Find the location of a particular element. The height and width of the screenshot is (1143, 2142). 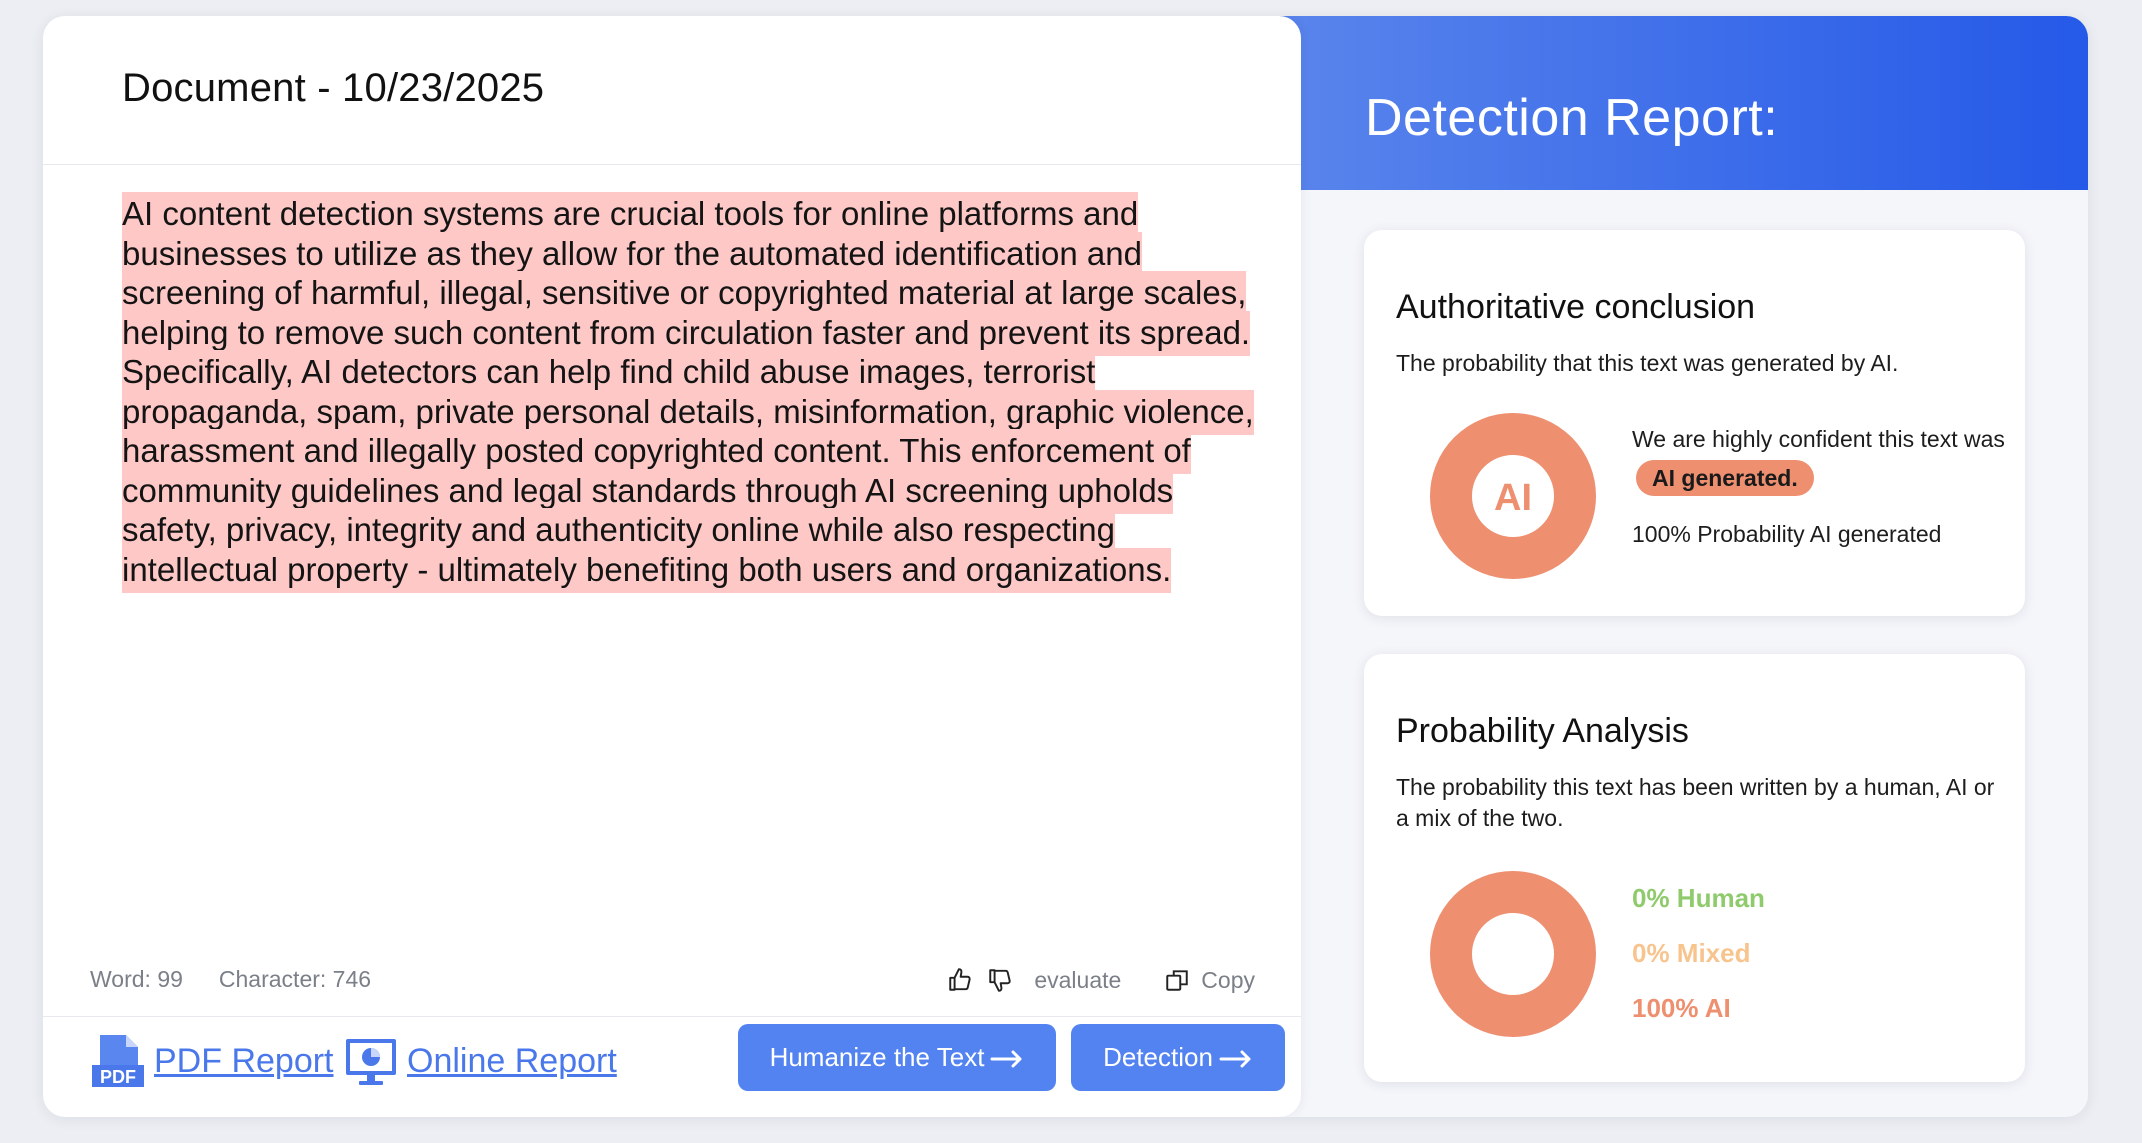

copy-button: Copy is located at coordinates (1209, 980).